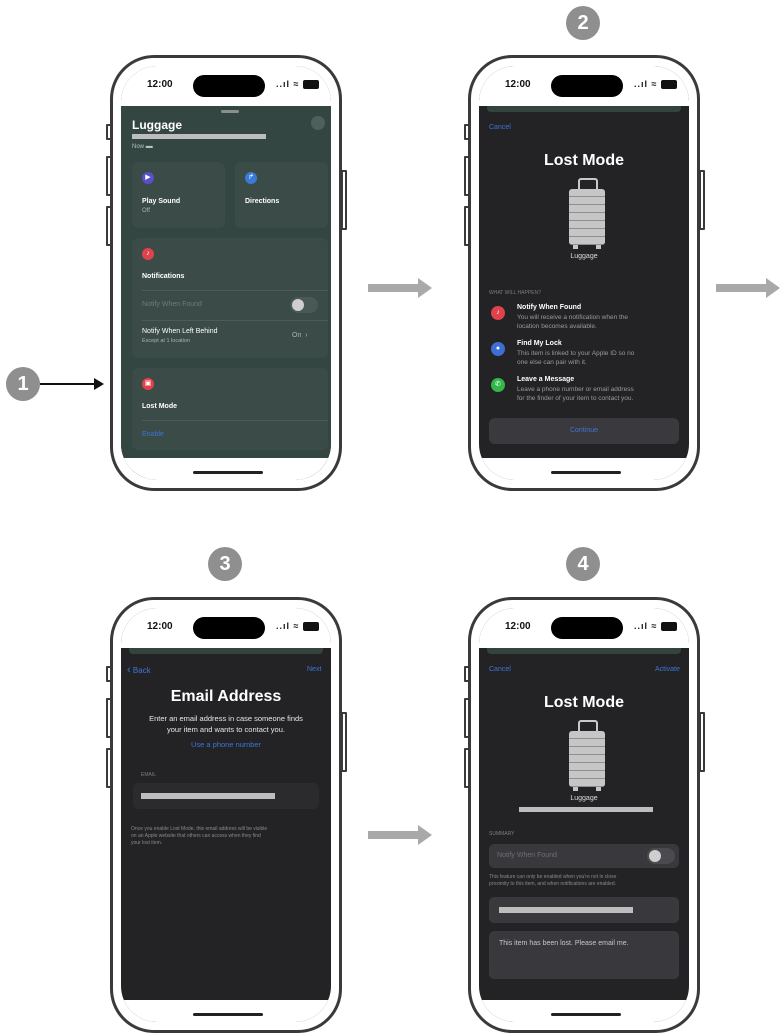 The width and height of the screenshot is (783, 1035). Describe the element at coordinates (318, 123) in the screenshot. I see `close-icon` at that location.